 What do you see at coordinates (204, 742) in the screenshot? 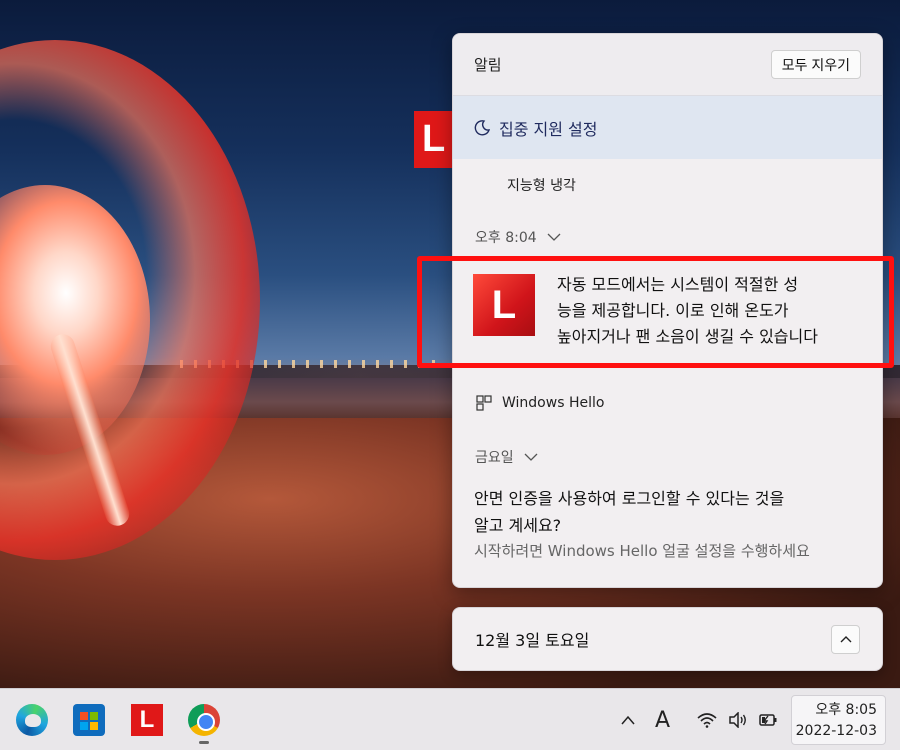
I see `running-indicator` at bounding box center [204, 742].